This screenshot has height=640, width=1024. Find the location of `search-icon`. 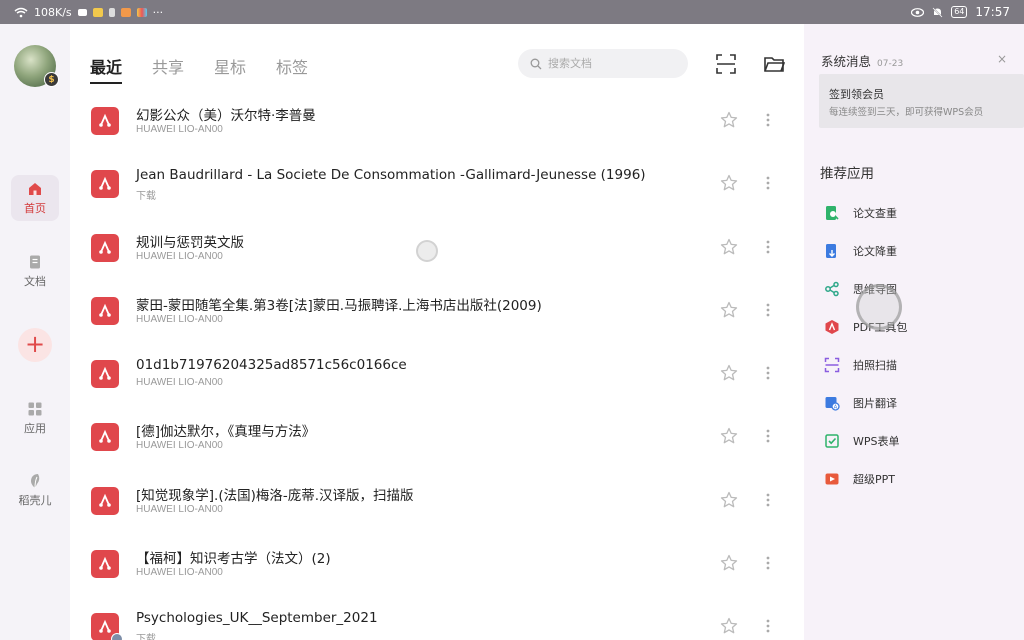

search-icon is located at coordinates (536, 63).